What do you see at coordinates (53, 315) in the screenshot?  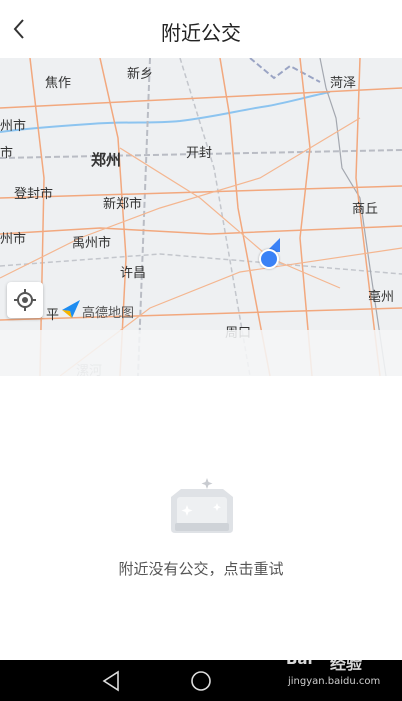 I see `city-label: 平` at bounding box center [53, 315].